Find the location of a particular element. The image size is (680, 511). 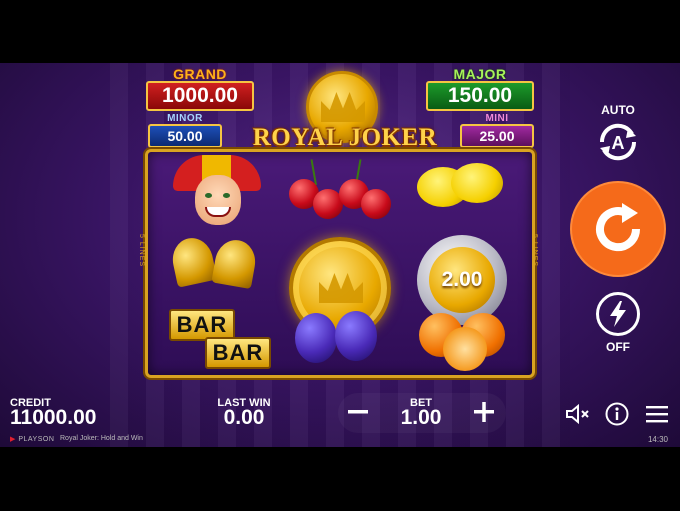

jackpot-mini-label: MINI is located at coordinates (497, 118).